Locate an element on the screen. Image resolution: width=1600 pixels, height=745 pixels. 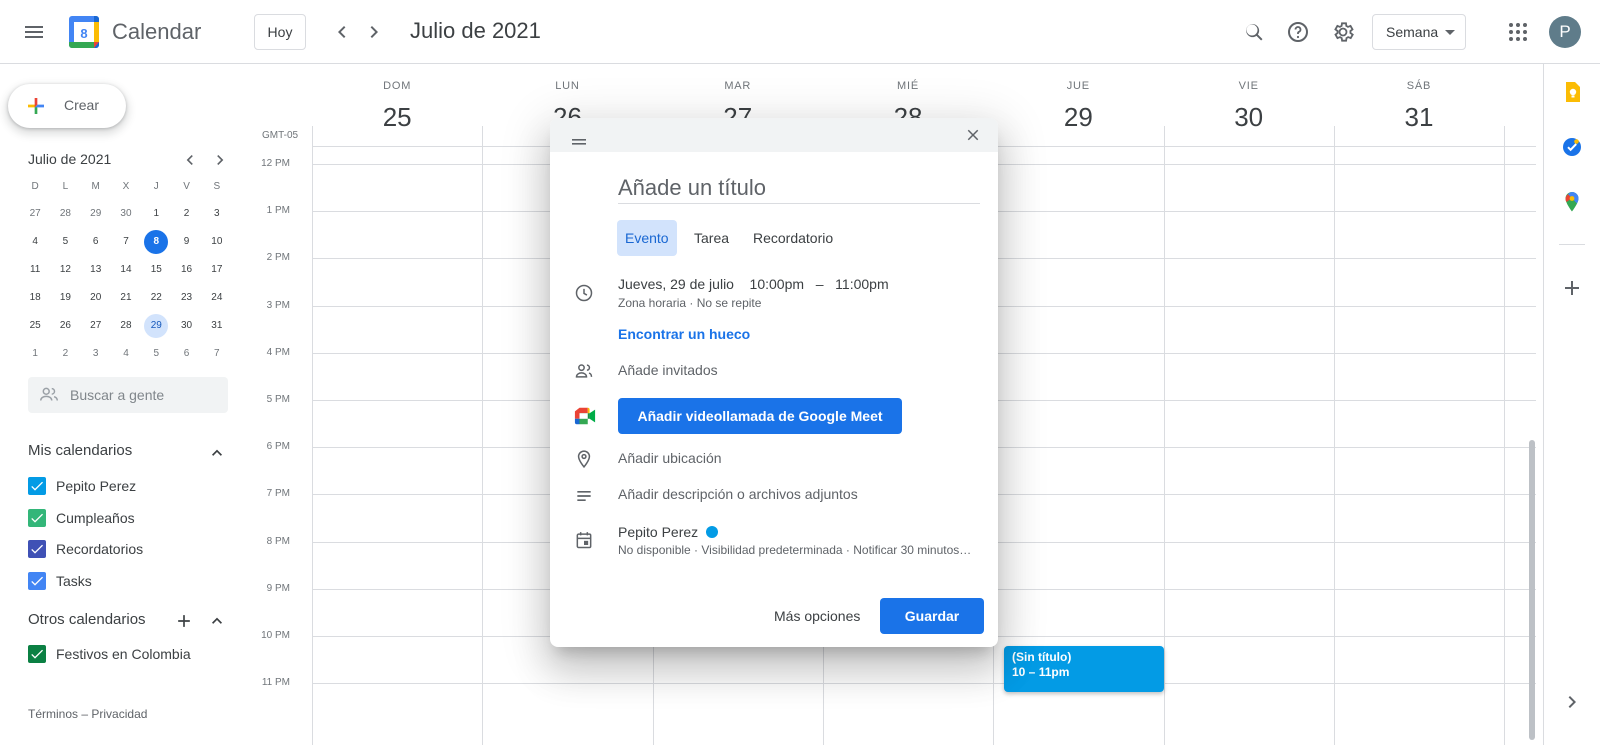
mini-calendar-day: 31 is located at coordinates (217, 326).